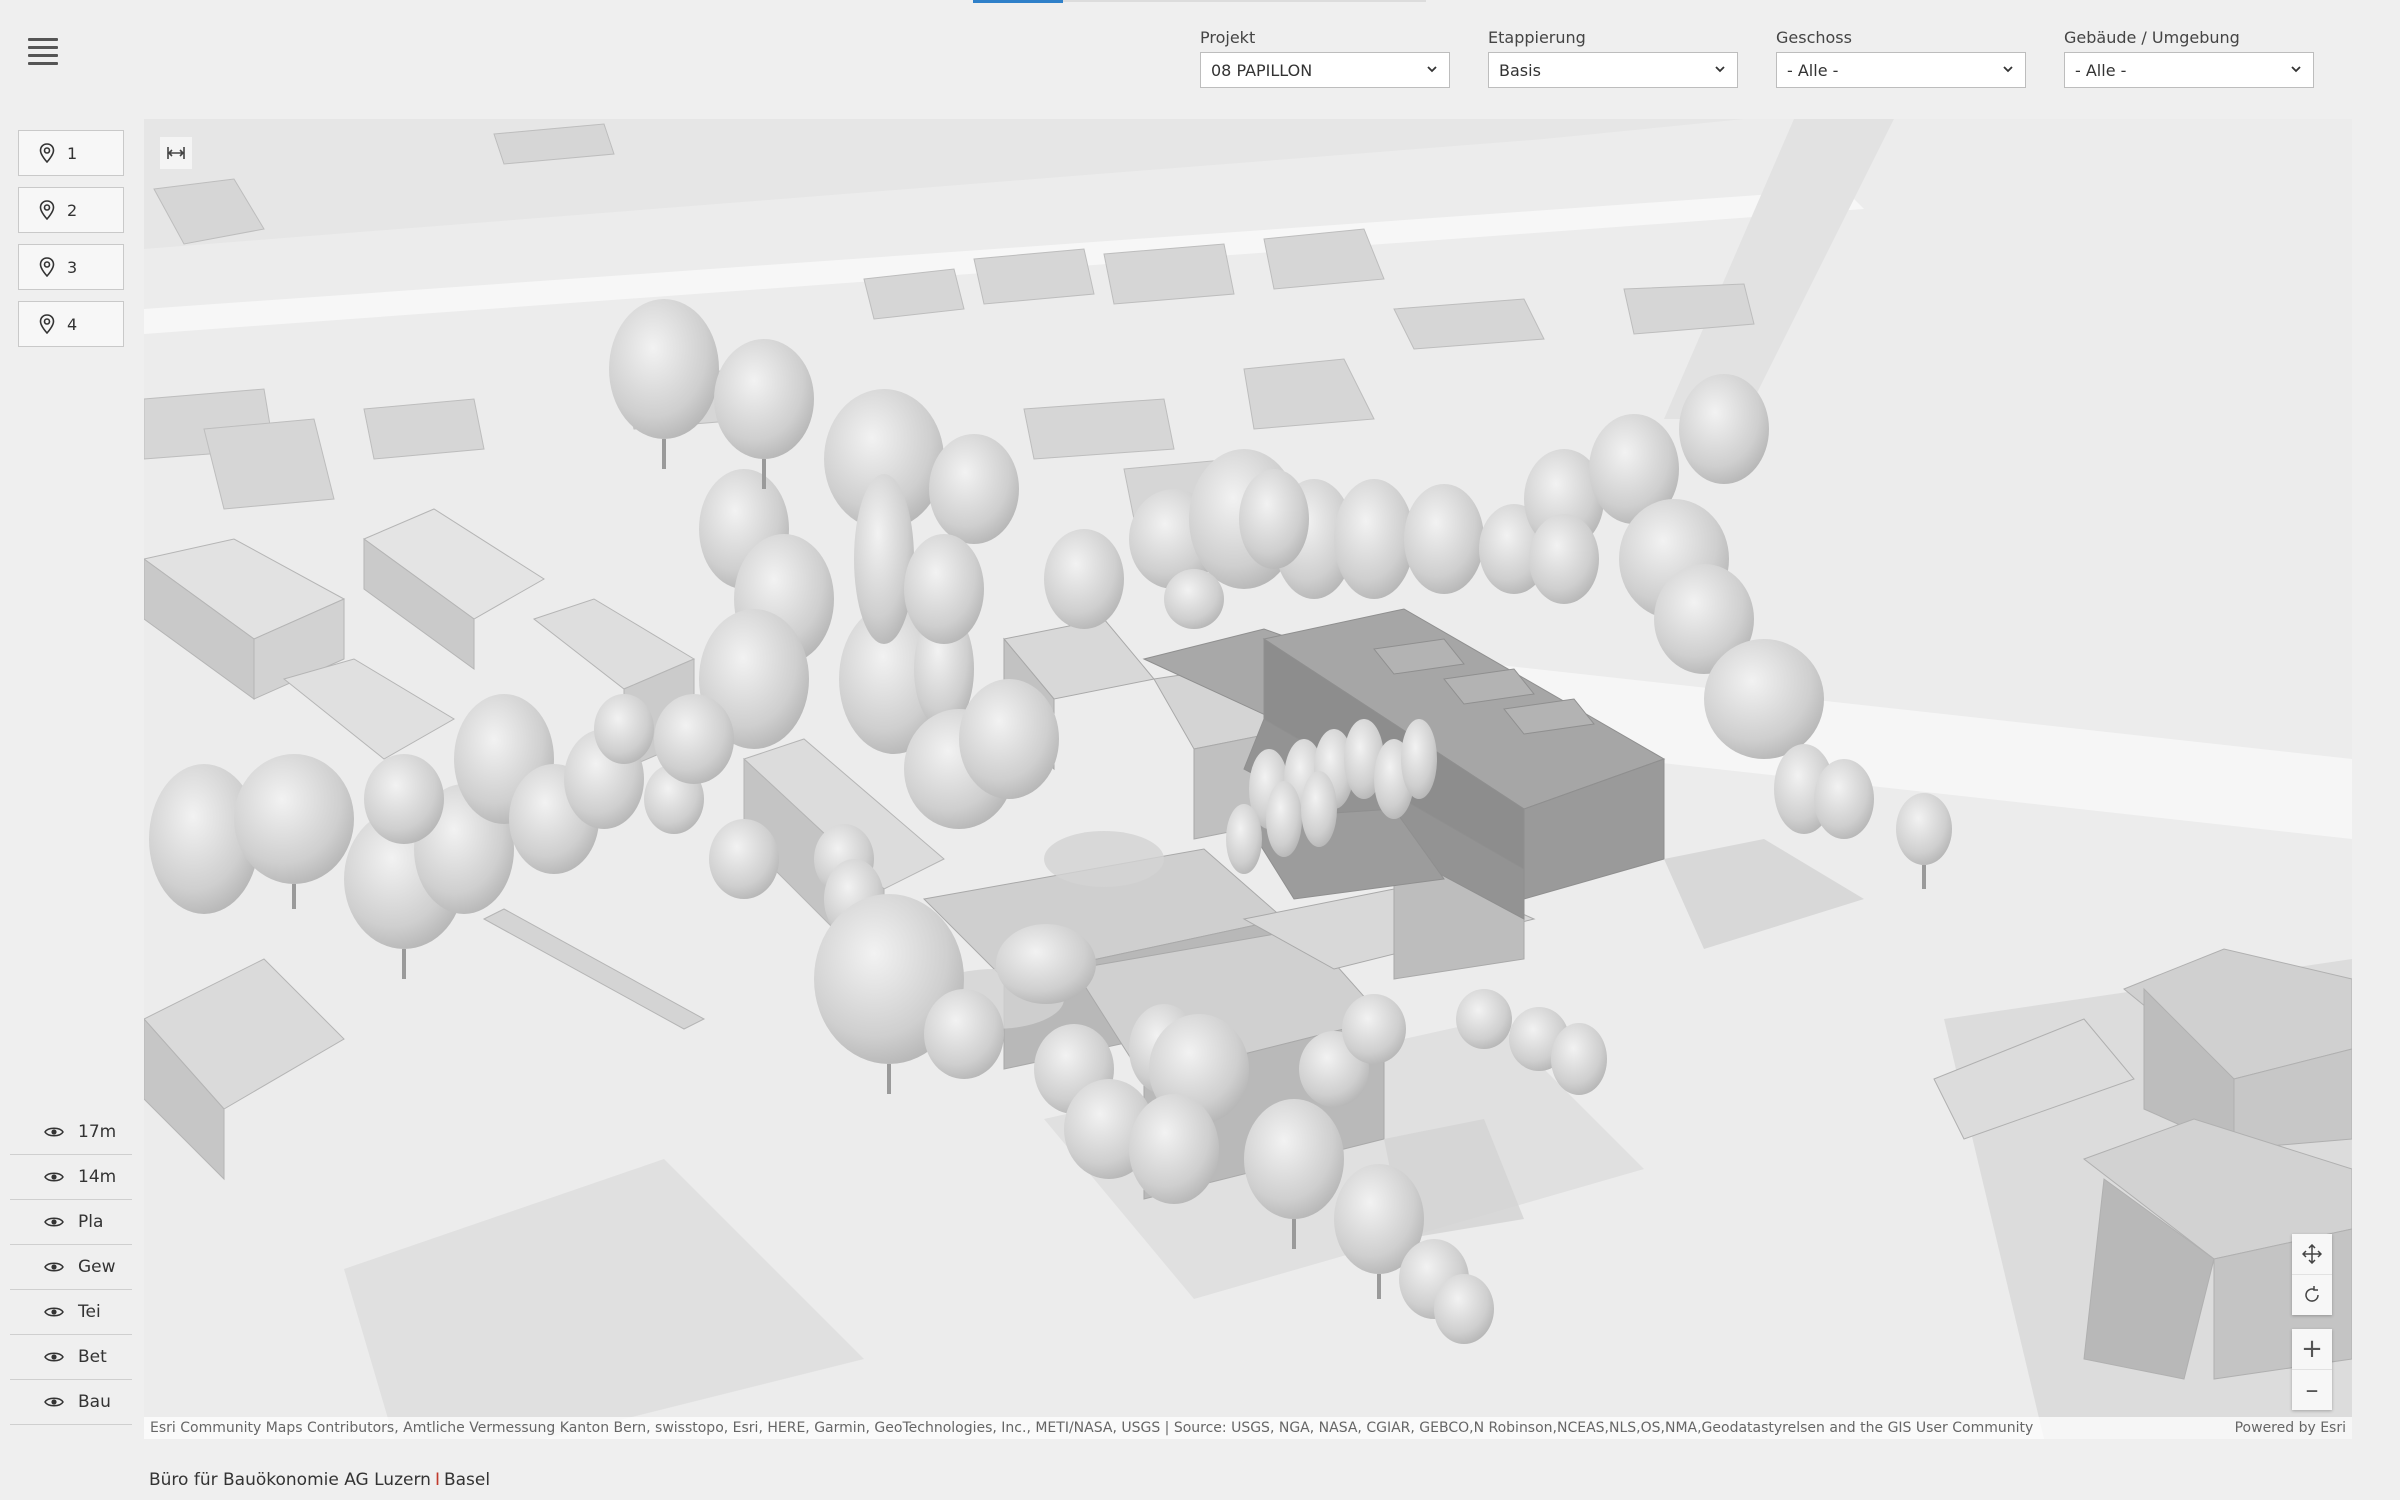  I want to click on layer-toggle-gew: Gew, so click(71, 1267).